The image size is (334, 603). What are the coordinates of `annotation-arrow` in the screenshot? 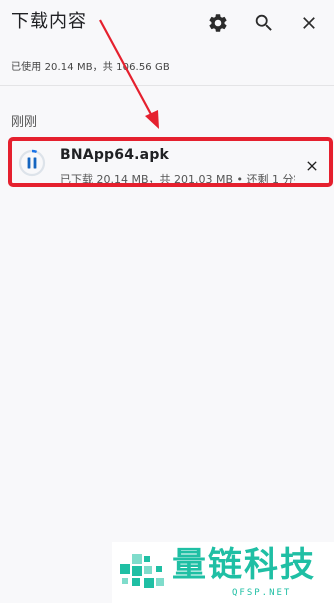 It's located at (129, 74).